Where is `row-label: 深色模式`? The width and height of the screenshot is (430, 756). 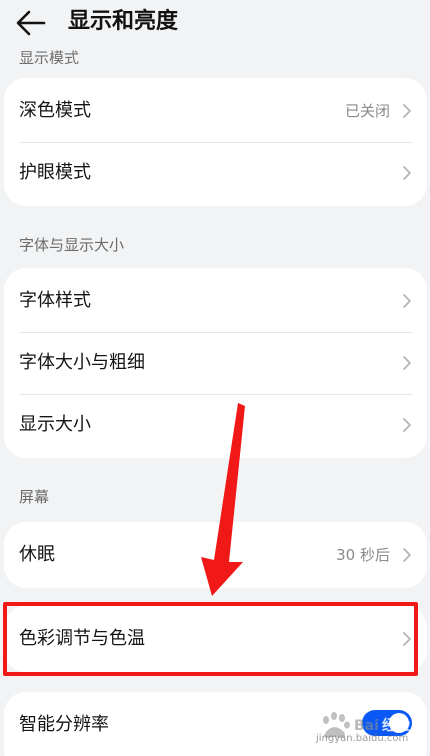 row-label: 深色模式 is located at coordinates (55, 110).